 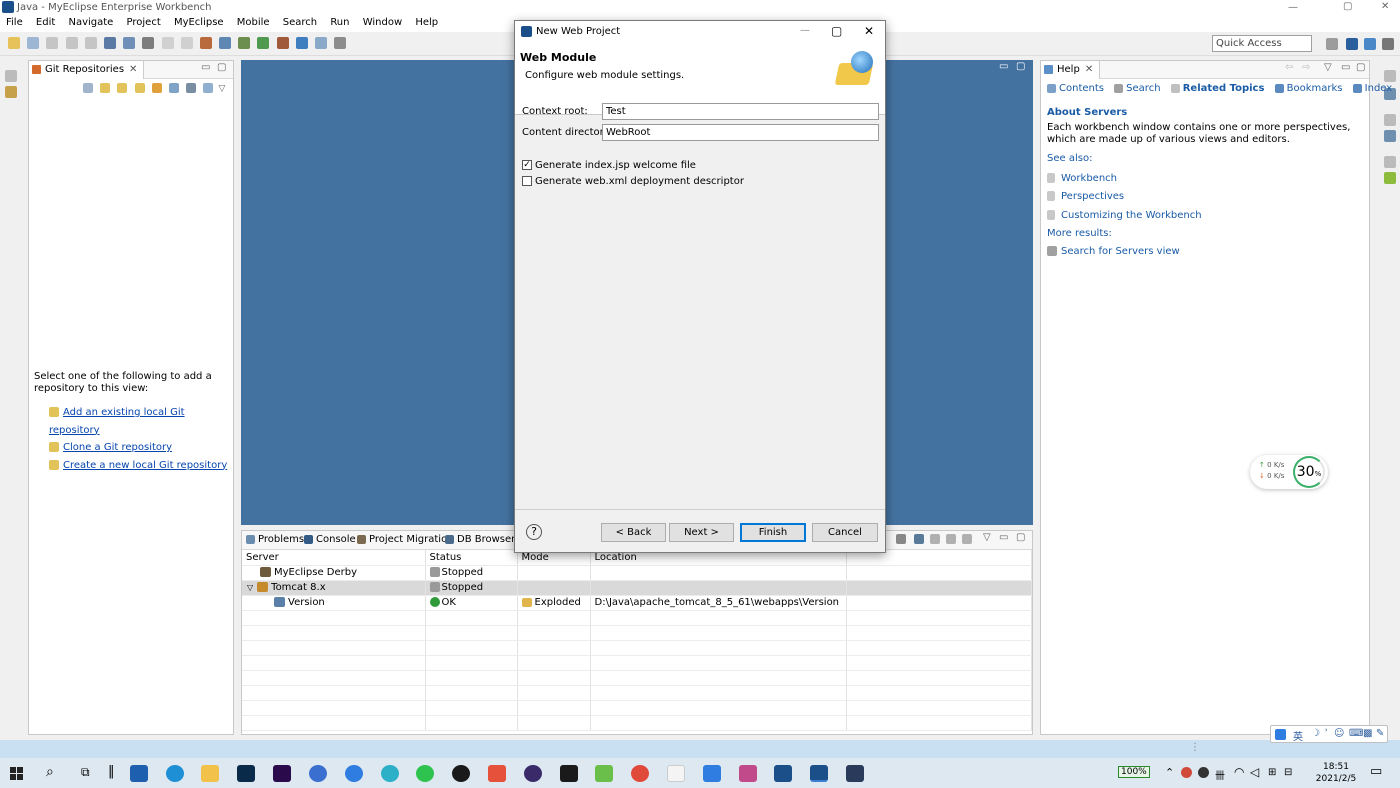 What do you see at coordinates (819, 773) in the screenshot?
I see `myeclipse-active-icon` at bounding box center [819, 773].